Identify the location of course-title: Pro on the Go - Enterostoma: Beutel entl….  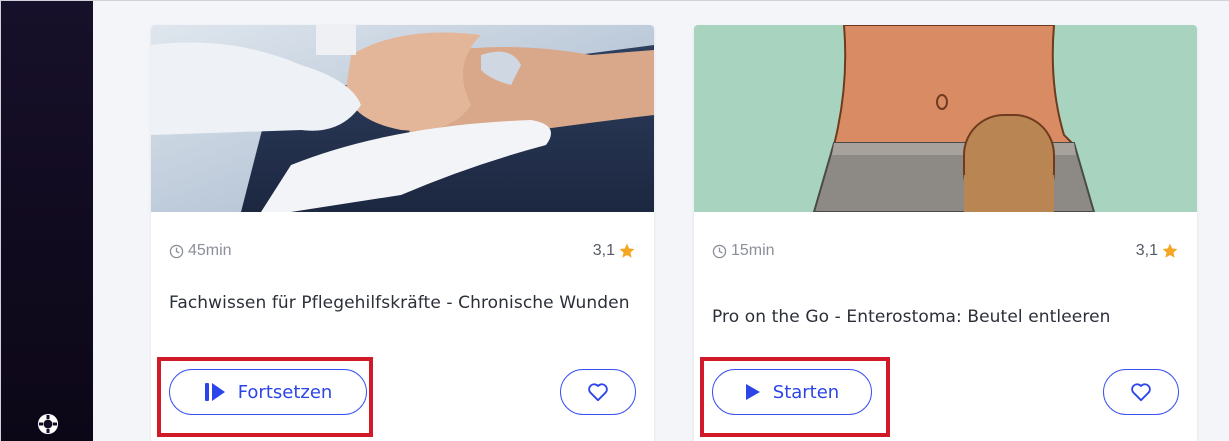
(945, 317).